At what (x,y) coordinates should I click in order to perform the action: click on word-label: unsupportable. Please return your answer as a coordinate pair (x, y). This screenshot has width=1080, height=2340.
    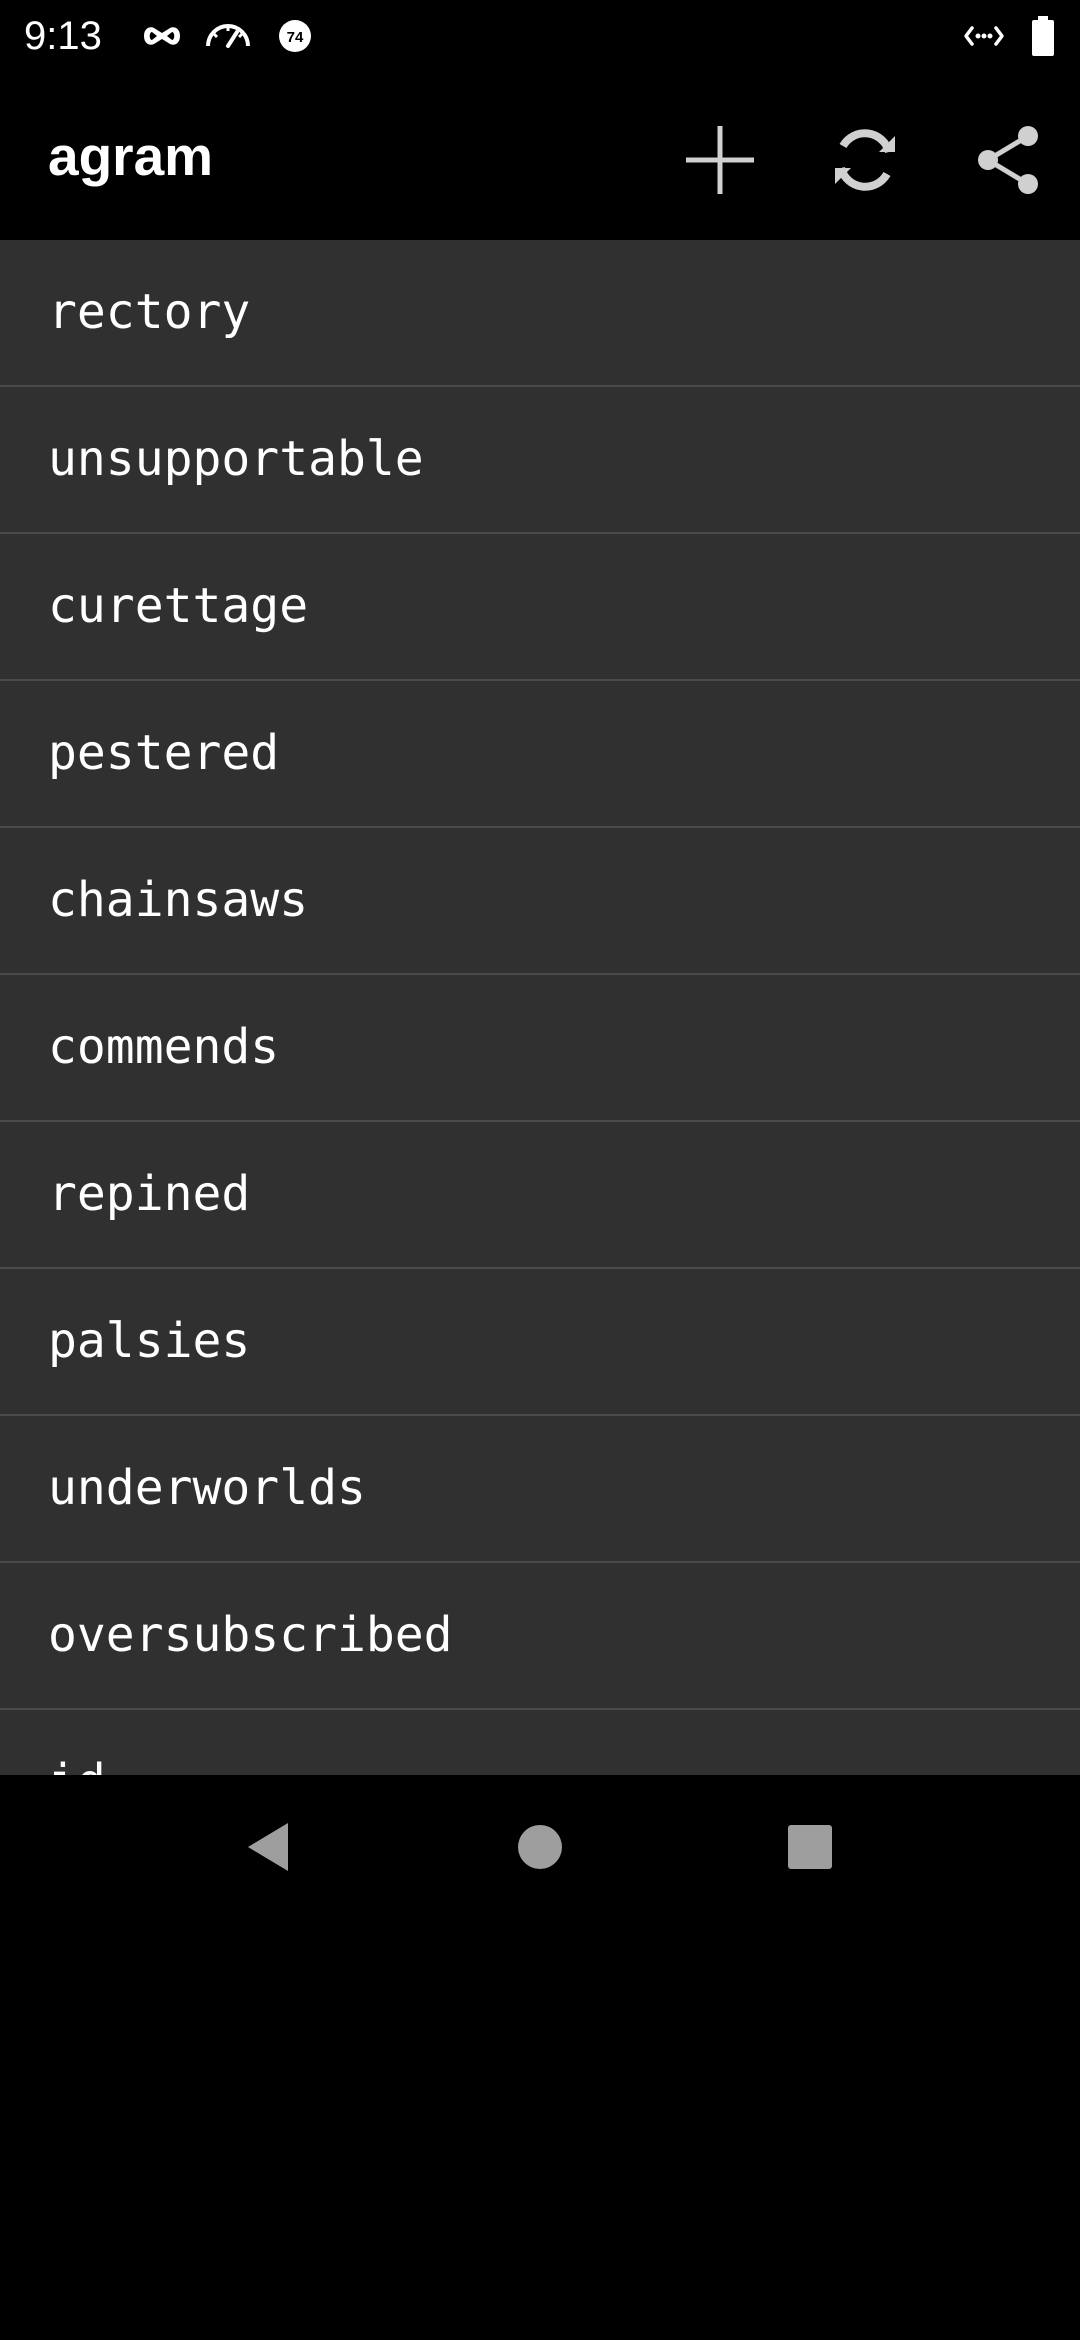
    Looking at the image, I should click on (236, 459).